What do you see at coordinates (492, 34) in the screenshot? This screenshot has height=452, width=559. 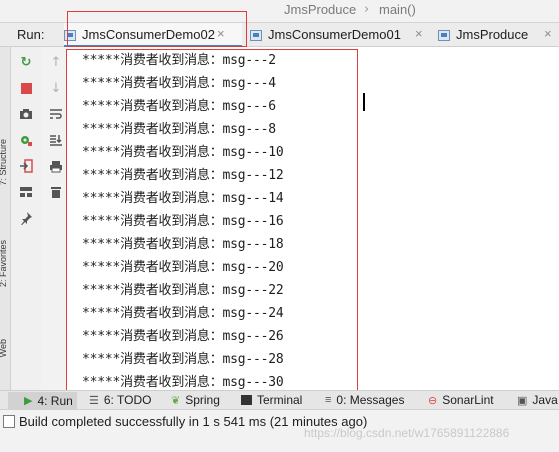 I see `tab-label: JmsProduce` at bounding box center [492, 34].